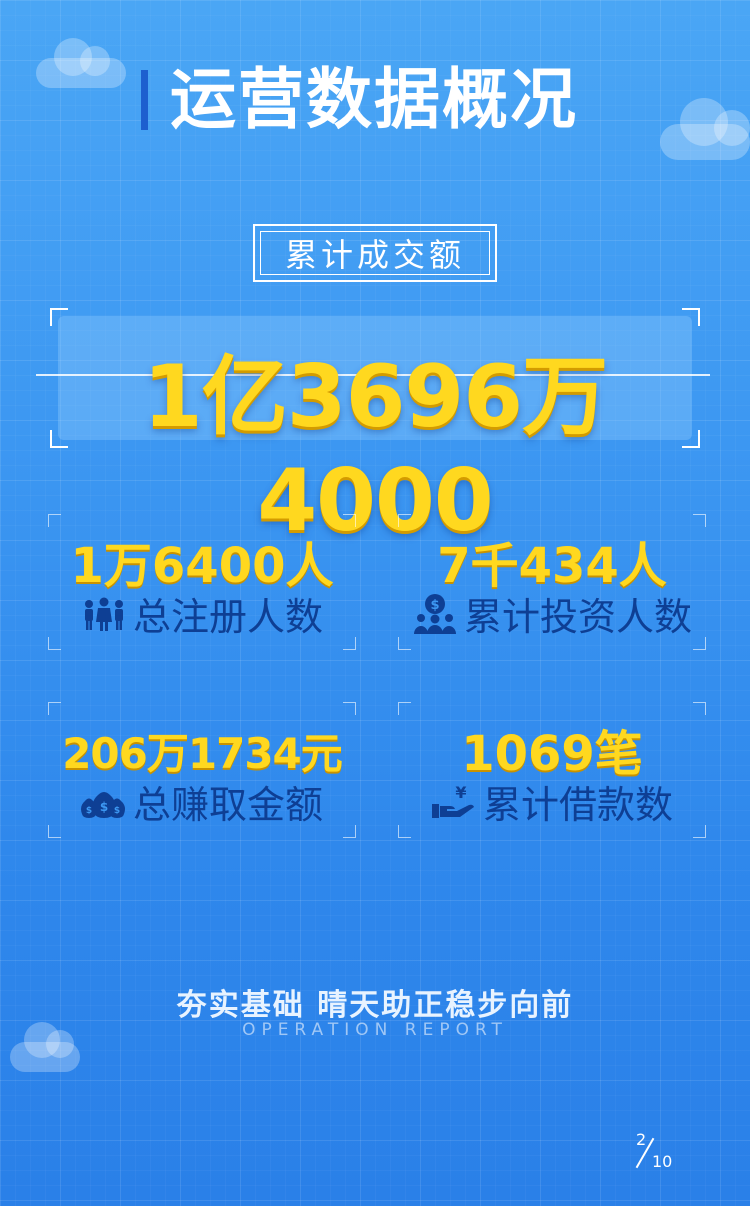  What do you see at coordinates (641, 1139) in the screenshot?
I see `page-current: 2` at bounding box center [641, 1139].